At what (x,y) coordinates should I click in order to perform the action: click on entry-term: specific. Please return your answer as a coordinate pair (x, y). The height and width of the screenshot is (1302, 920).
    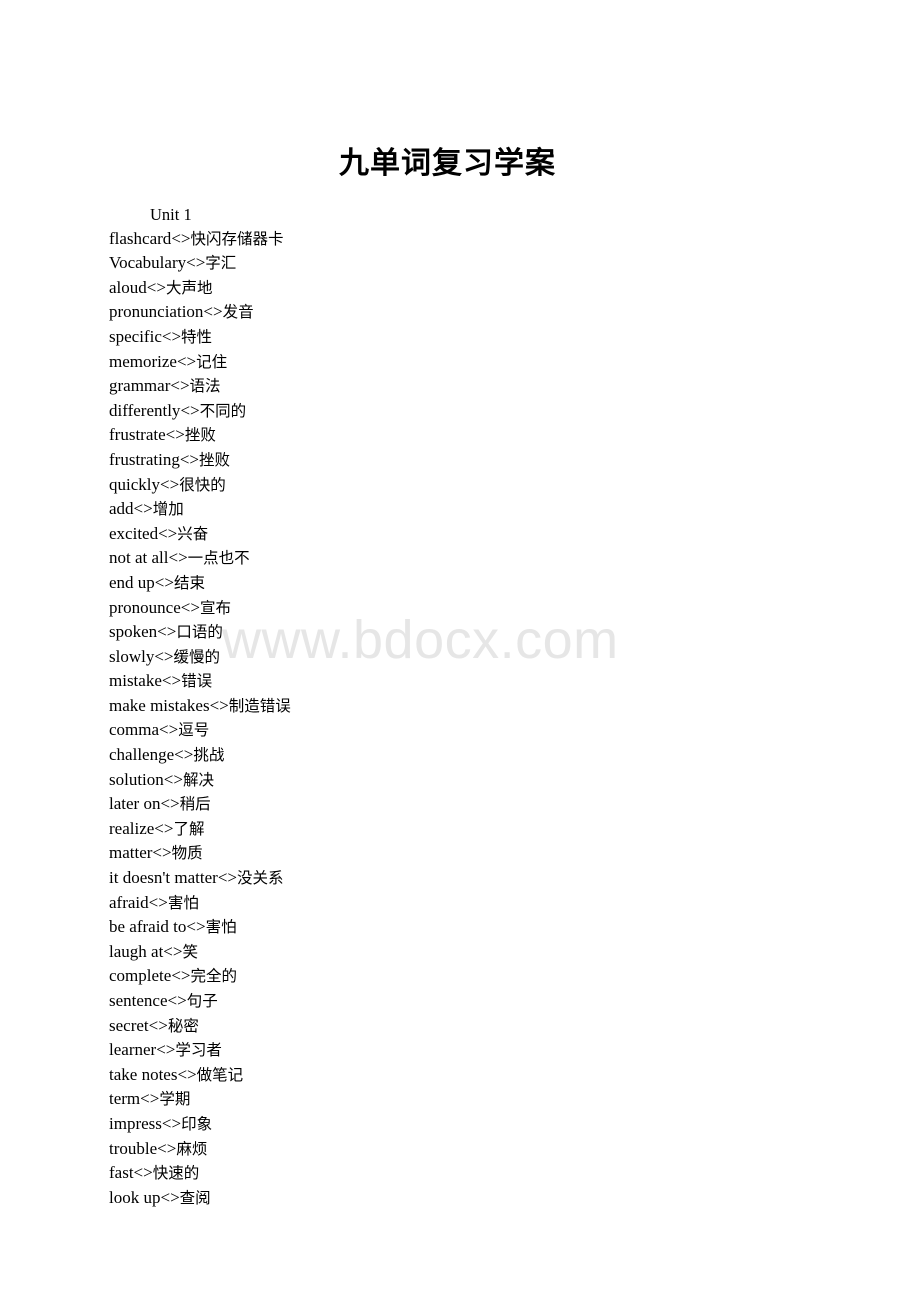
    Looking at the image, I should click on (135, 336).